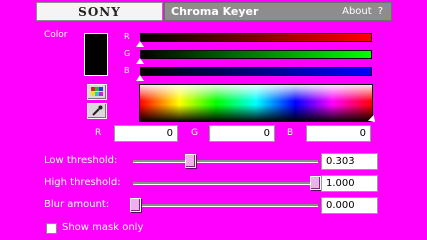 Image resolution: width=427 pixels, height=240 pixels. Describe the element at coordinates (256, 37) in the screenshot. I see `red-channel-bar` at that location.